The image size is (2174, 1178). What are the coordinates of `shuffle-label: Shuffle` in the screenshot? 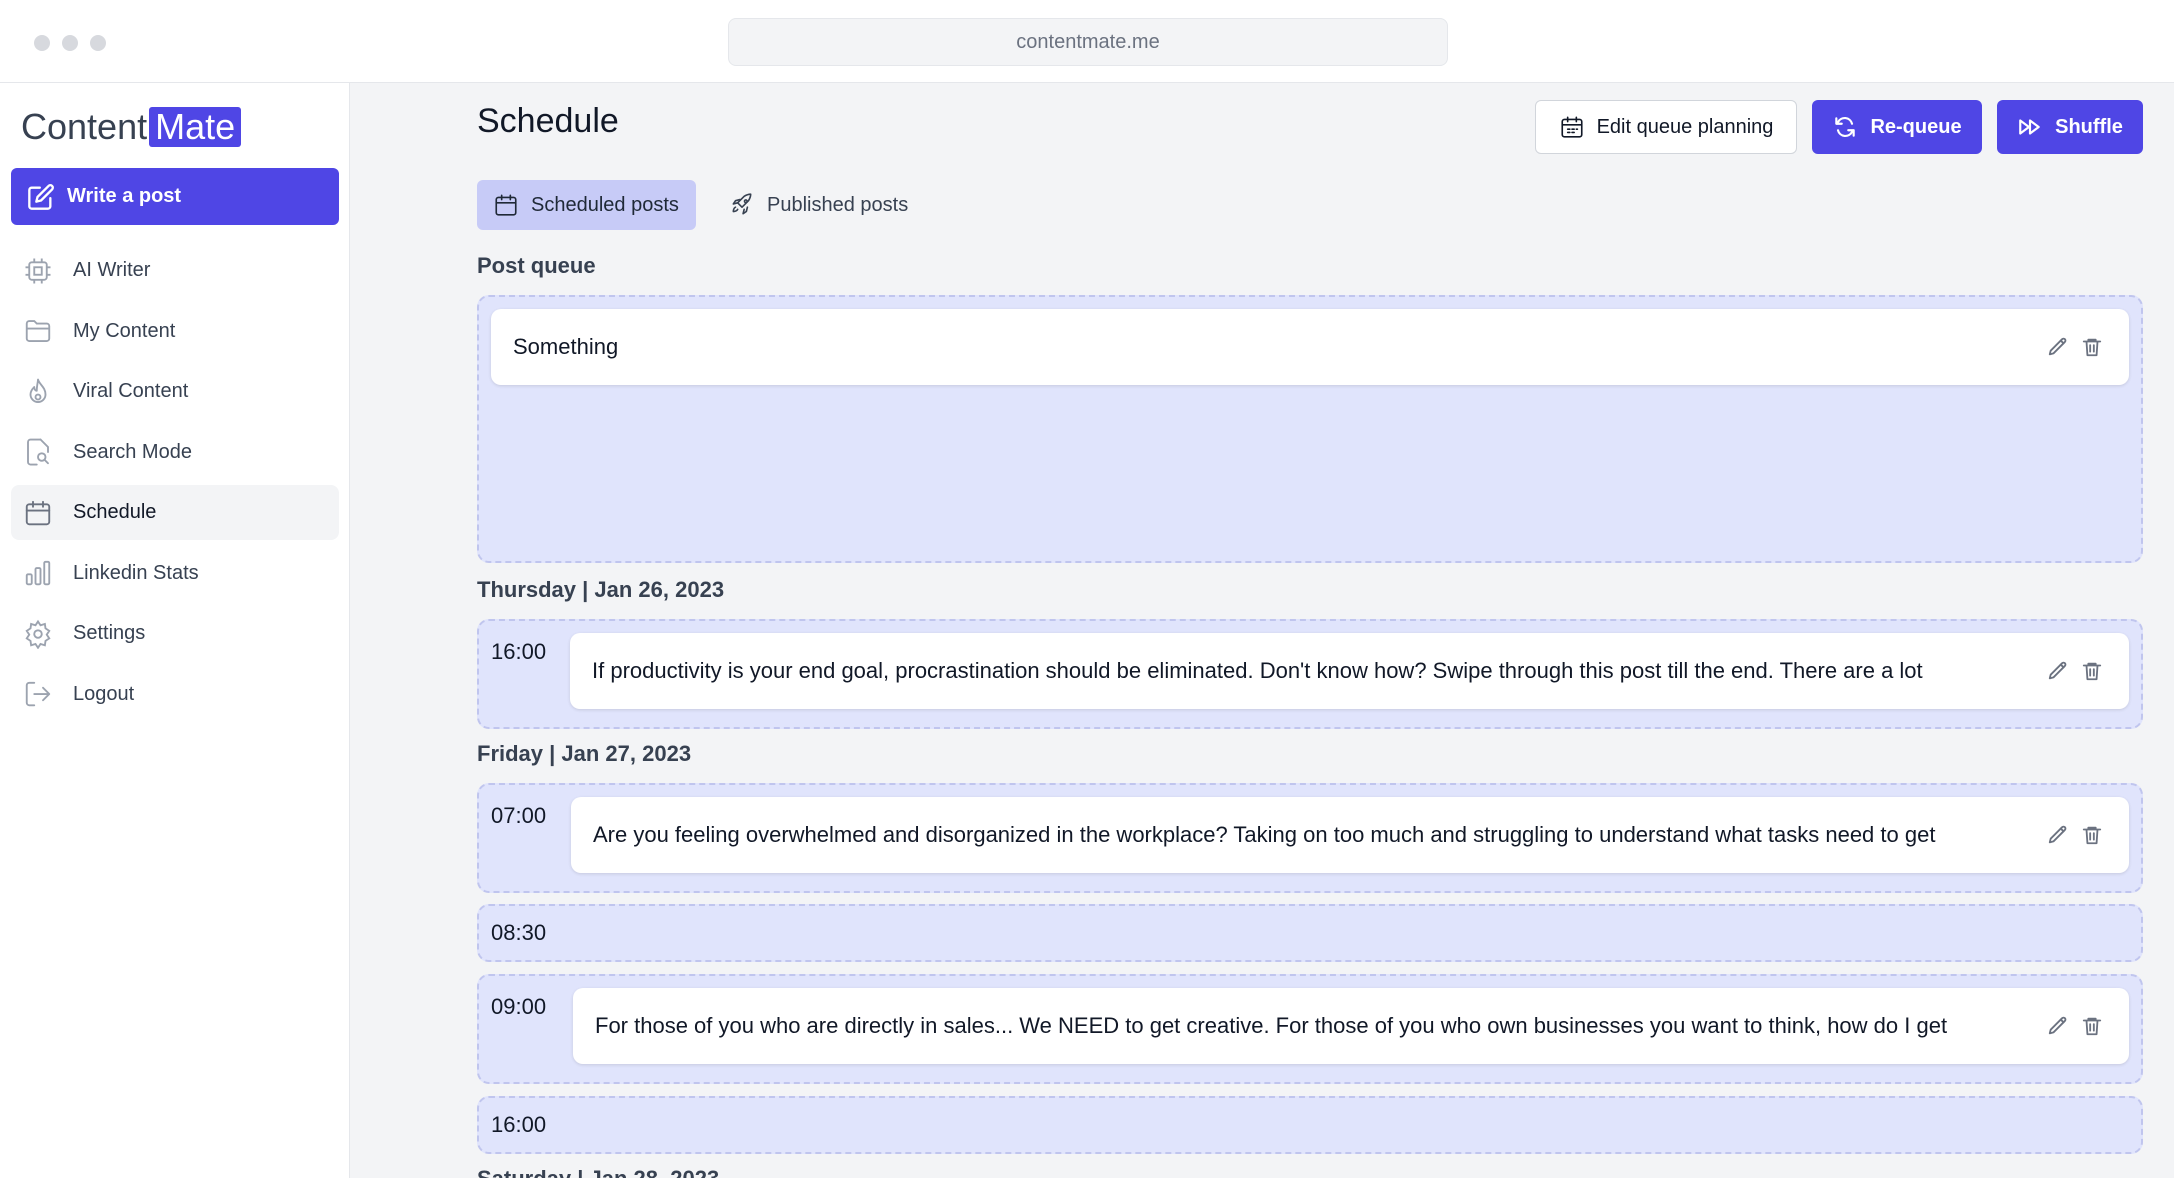 It's located at (2089, 126).